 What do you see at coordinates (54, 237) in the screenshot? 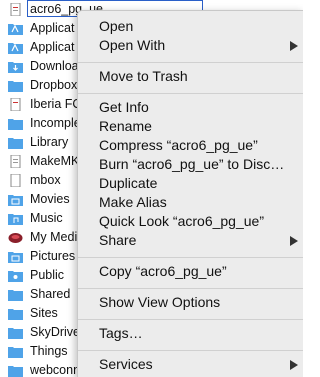
I see `file-name: My Medi` at bounding box center [54, 237].